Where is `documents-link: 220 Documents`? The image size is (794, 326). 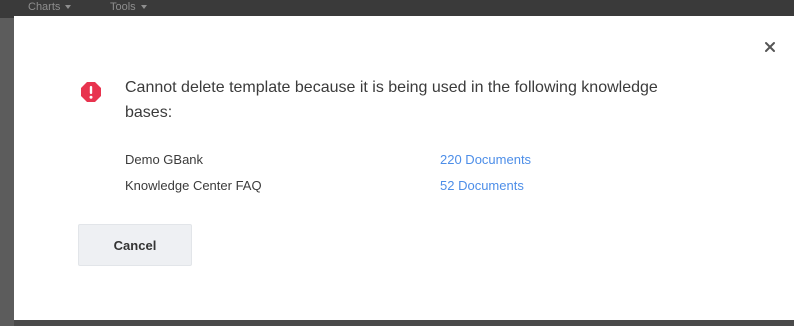
documents-link: 220 Documents is located at coordinates (485, 159).